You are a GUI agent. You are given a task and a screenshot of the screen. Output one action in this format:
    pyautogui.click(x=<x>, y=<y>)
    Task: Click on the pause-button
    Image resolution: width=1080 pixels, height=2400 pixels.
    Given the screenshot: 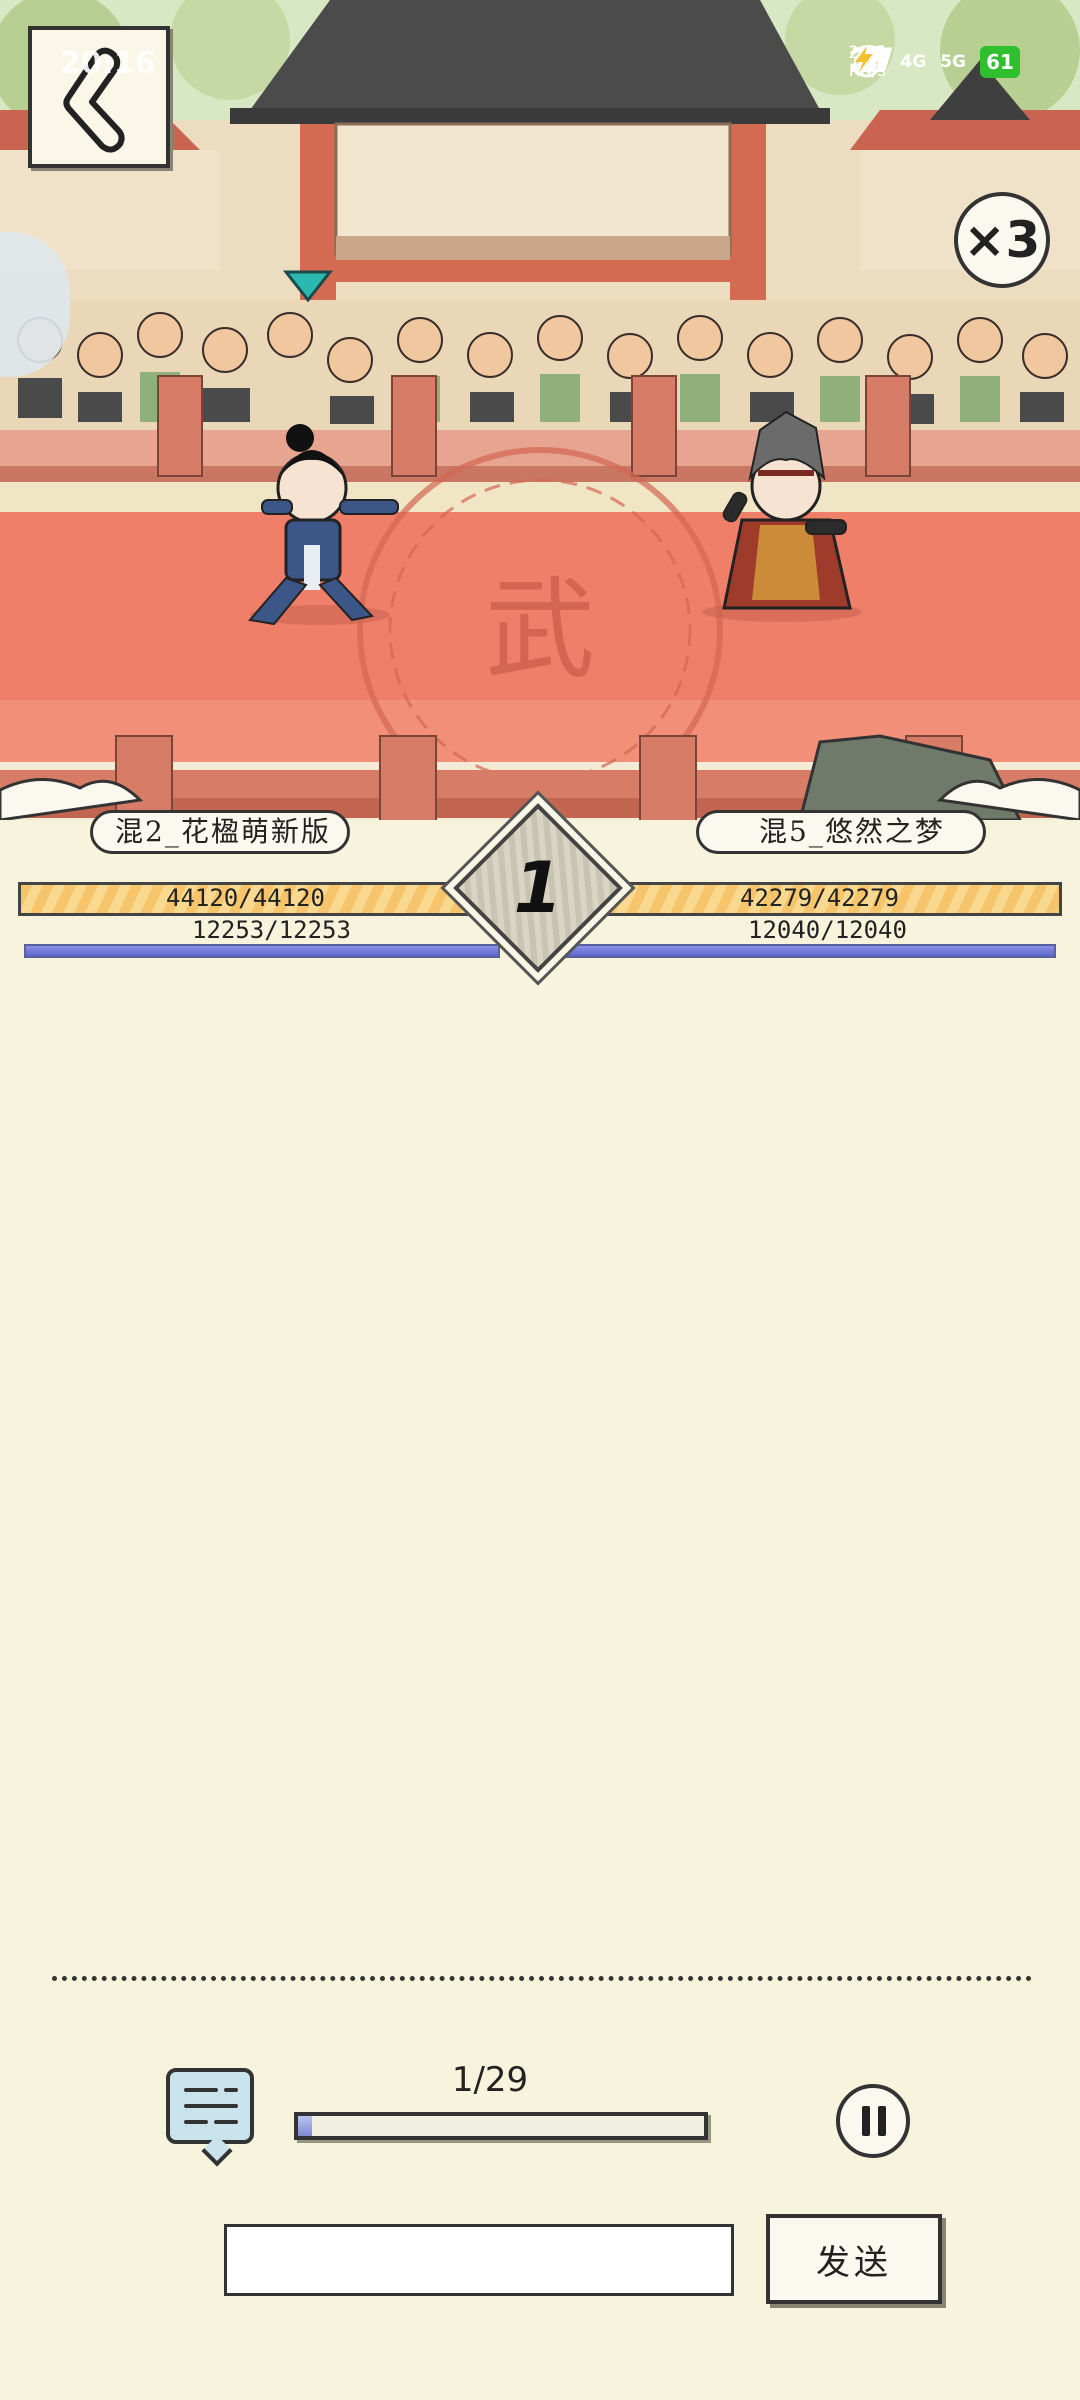 What is the action you would take?
    pyautogui.click(x=873, y=2121)
    